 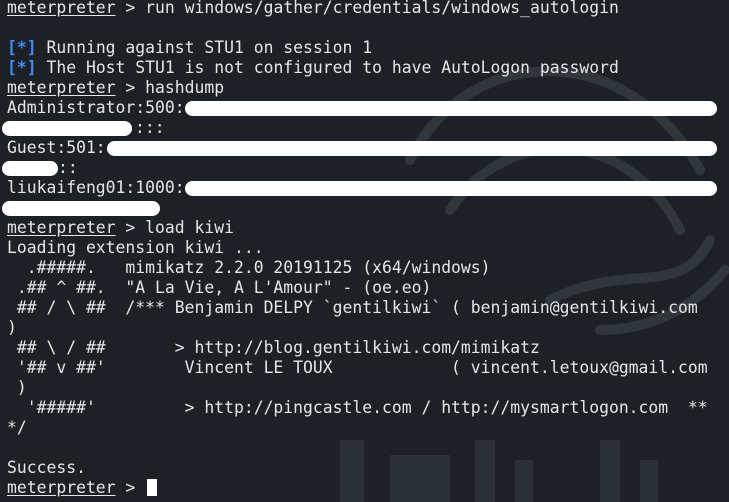 I want to click on command-line-hashdump: meterpreter > hashdump, so click(x=115, y=88).